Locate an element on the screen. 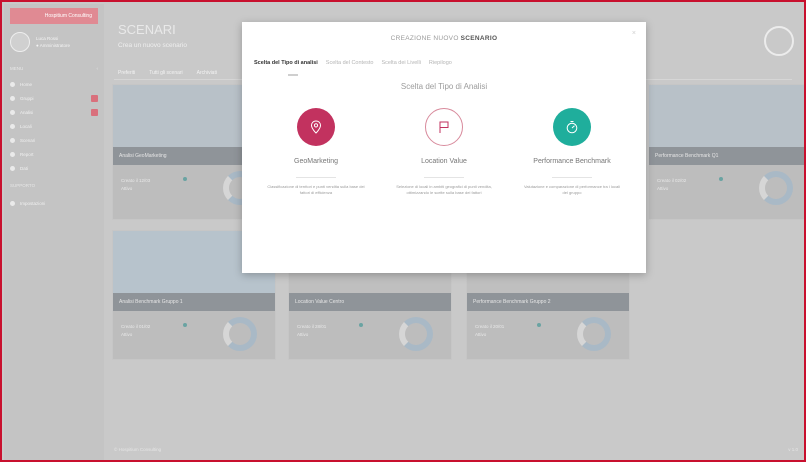 Image resolution: width=806 pixels, height=462 pixels. step-riepilogo: Riepilogo is located at coordinates (440, 63).